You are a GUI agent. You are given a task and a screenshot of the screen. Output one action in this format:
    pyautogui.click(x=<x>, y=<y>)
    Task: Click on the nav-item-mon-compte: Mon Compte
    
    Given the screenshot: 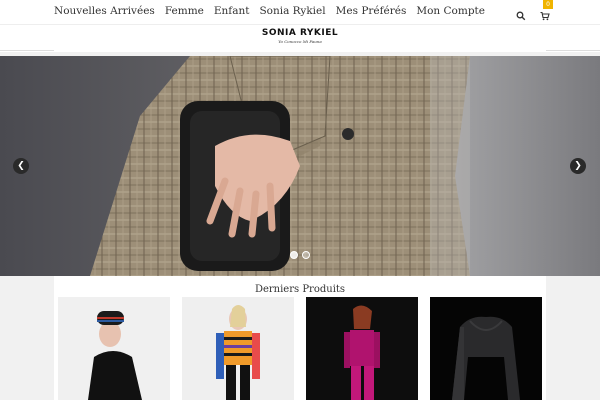 What is the action you would take?
    pyautogui.click(x=450, y=11)
    